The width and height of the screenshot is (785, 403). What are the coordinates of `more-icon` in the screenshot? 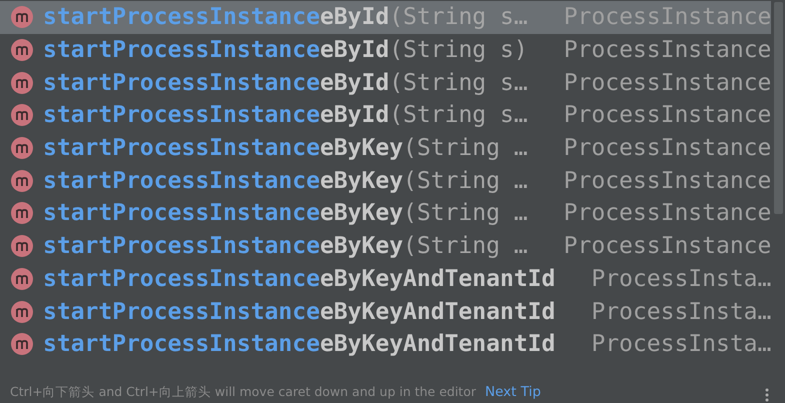 It's located at (767, 395).